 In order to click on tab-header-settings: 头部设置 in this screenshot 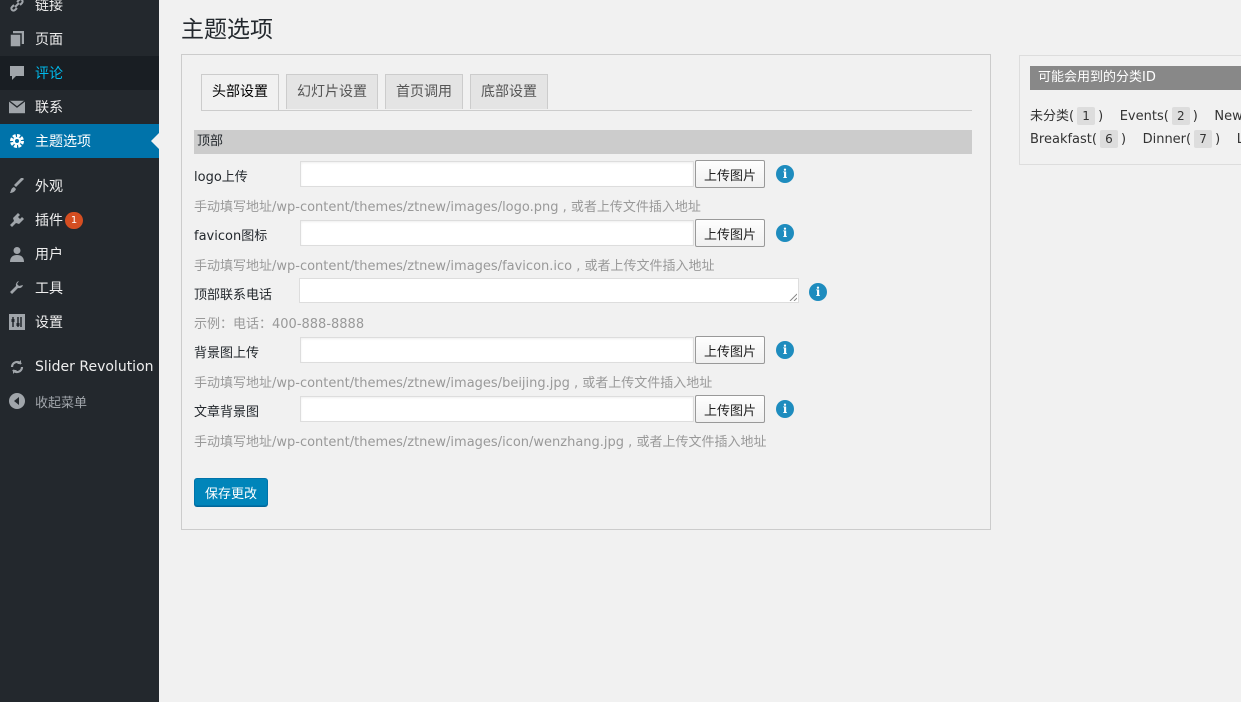, I will do `click(240, 92)`.